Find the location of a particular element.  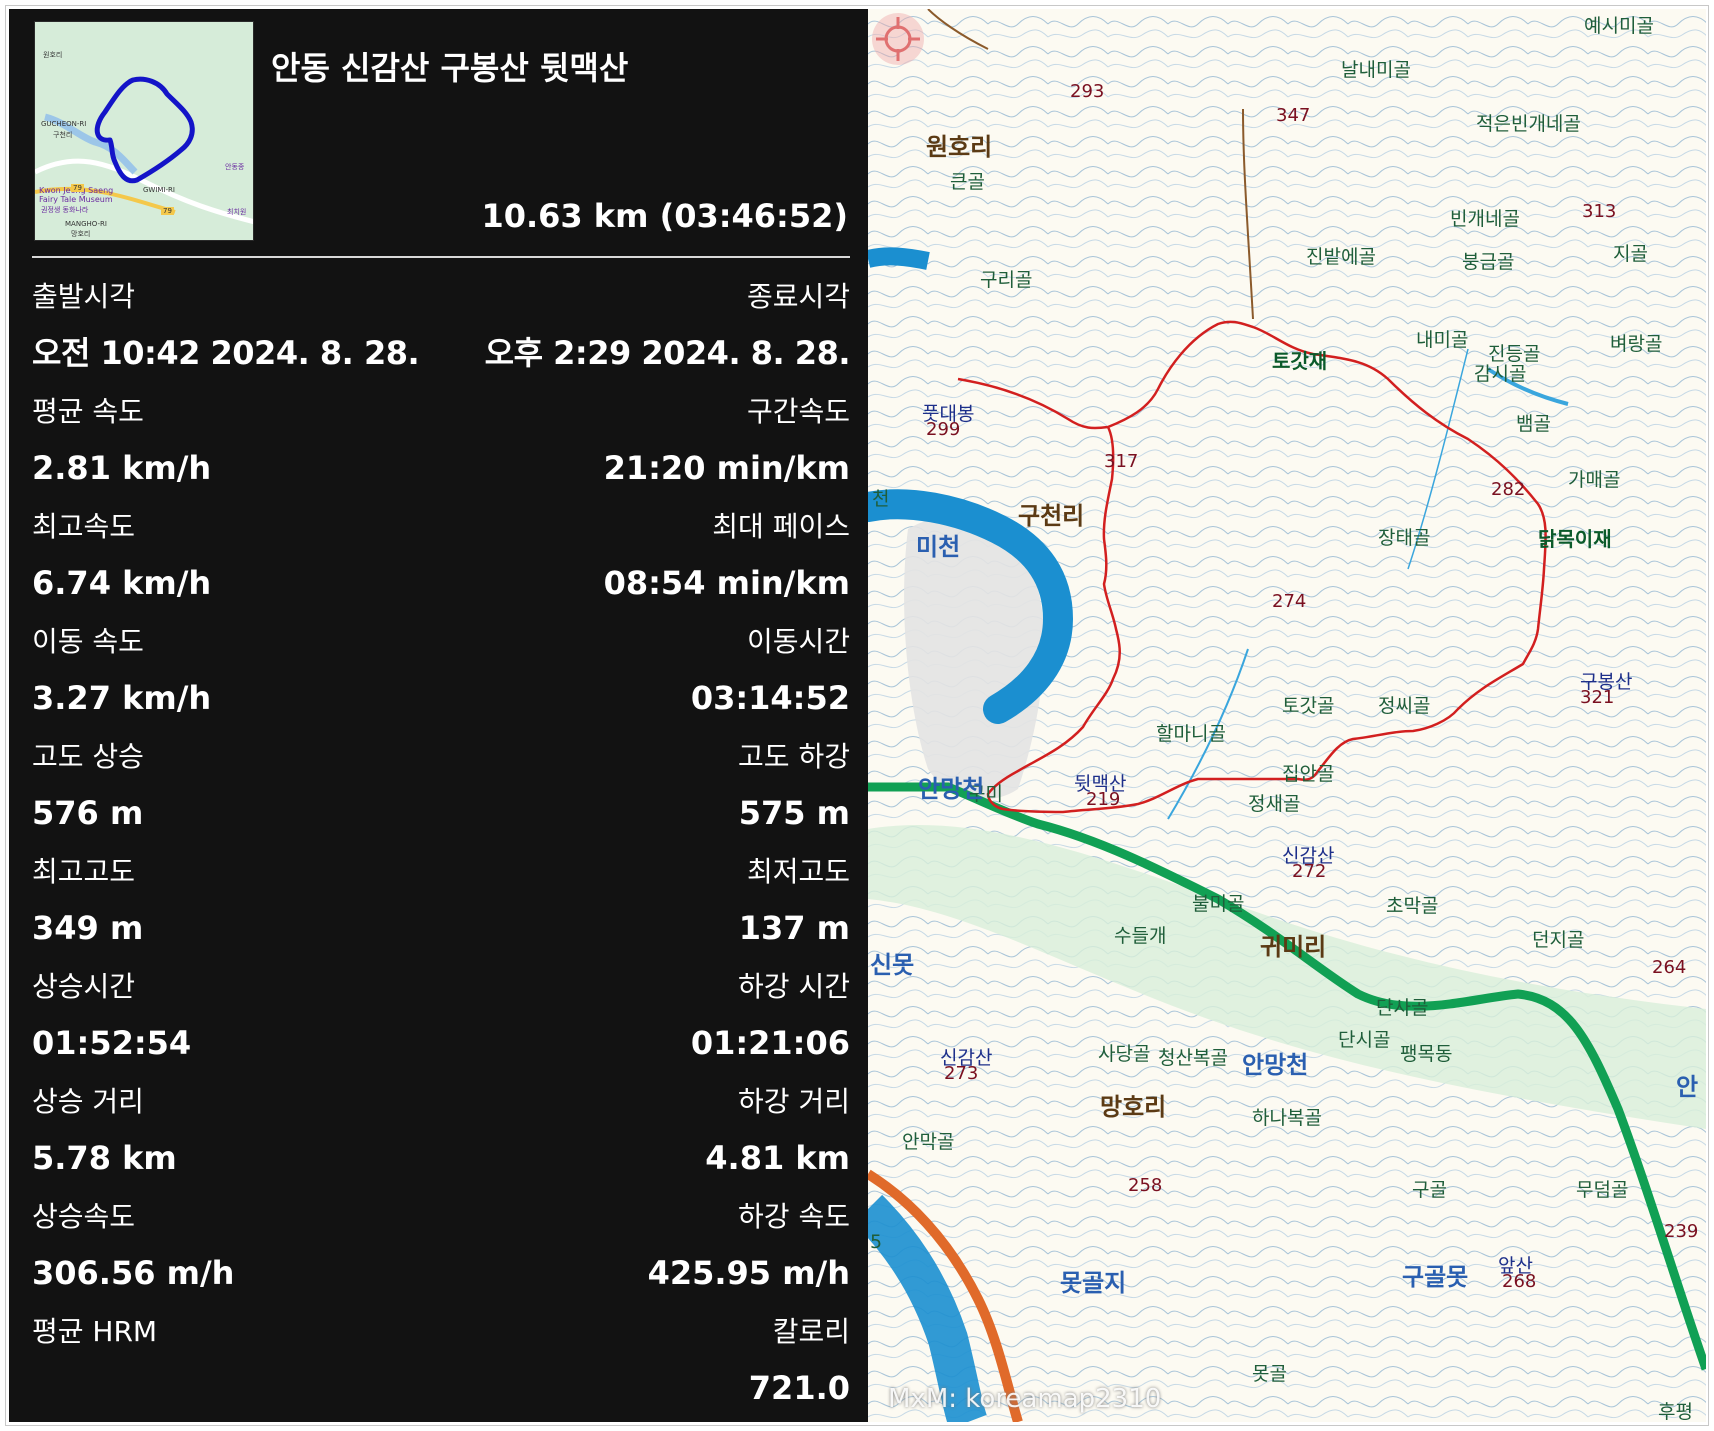

ascent-time-value: 01:52:54 is located at coordinates (112, 1043).